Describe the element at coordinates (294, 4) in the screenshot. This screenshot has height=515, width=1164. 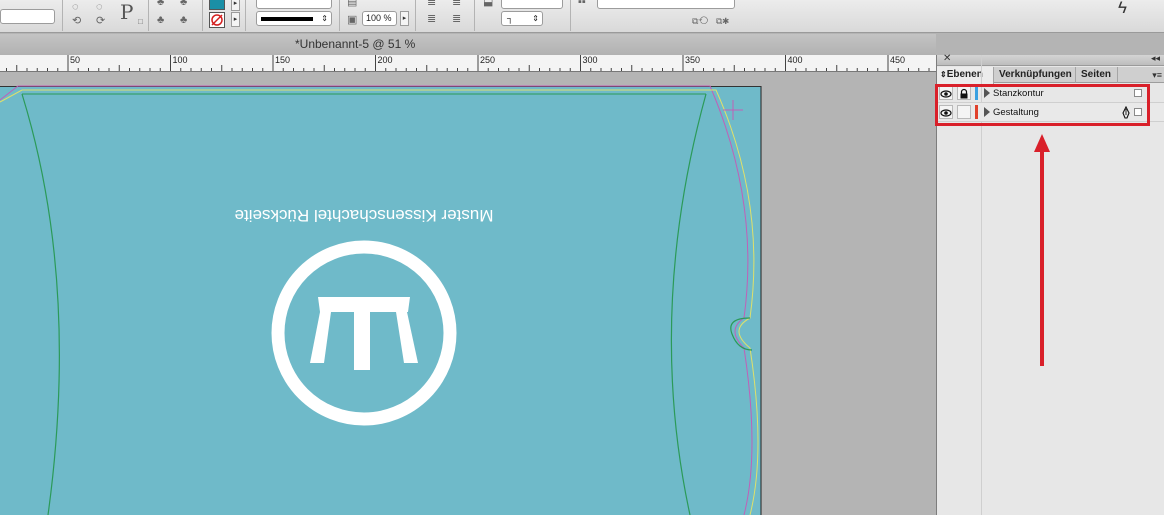
I see `stroke-weight-field` at that location.